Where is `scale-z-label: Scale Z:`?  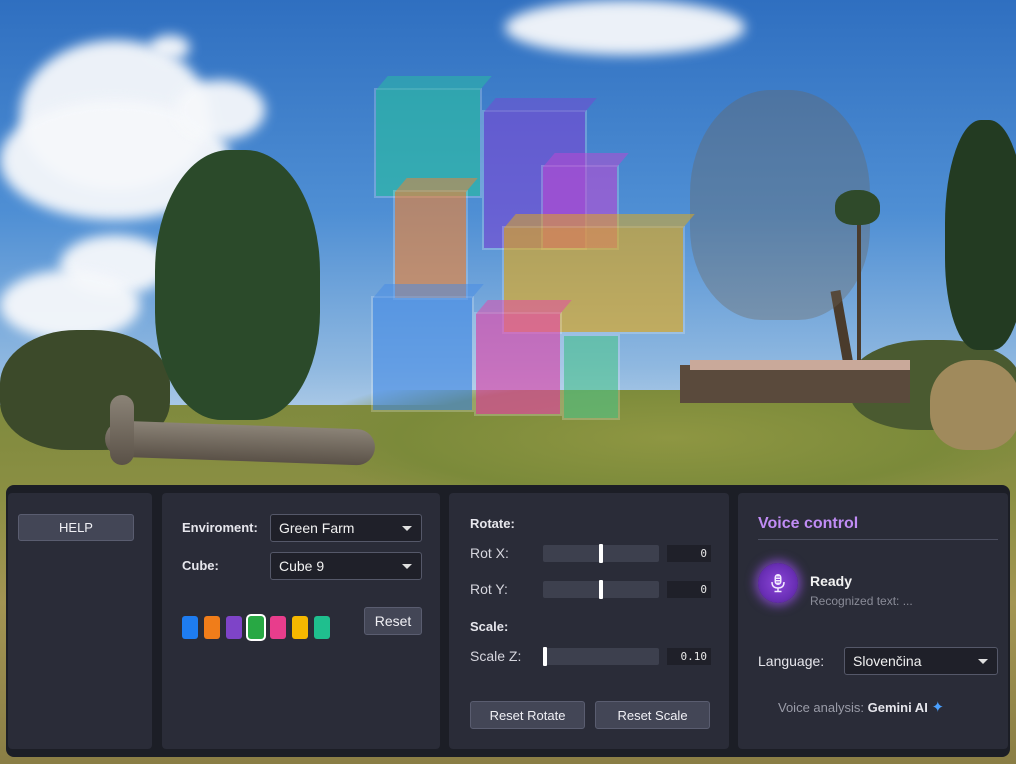 scale-z-label: Scale Z: is located at coordinates (496, 656).